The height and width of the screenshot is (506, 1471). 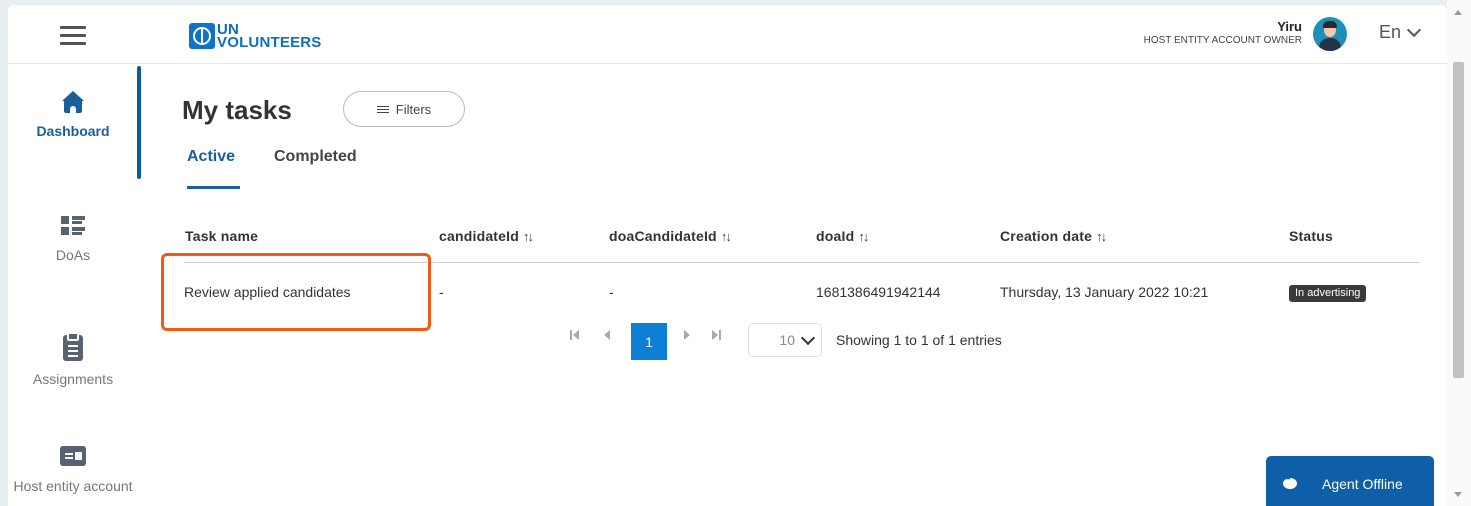 What do you see at coordinates (413, 109) in the screenshot?
I see `filters-label: Filters` at bounding box center [413, 109].